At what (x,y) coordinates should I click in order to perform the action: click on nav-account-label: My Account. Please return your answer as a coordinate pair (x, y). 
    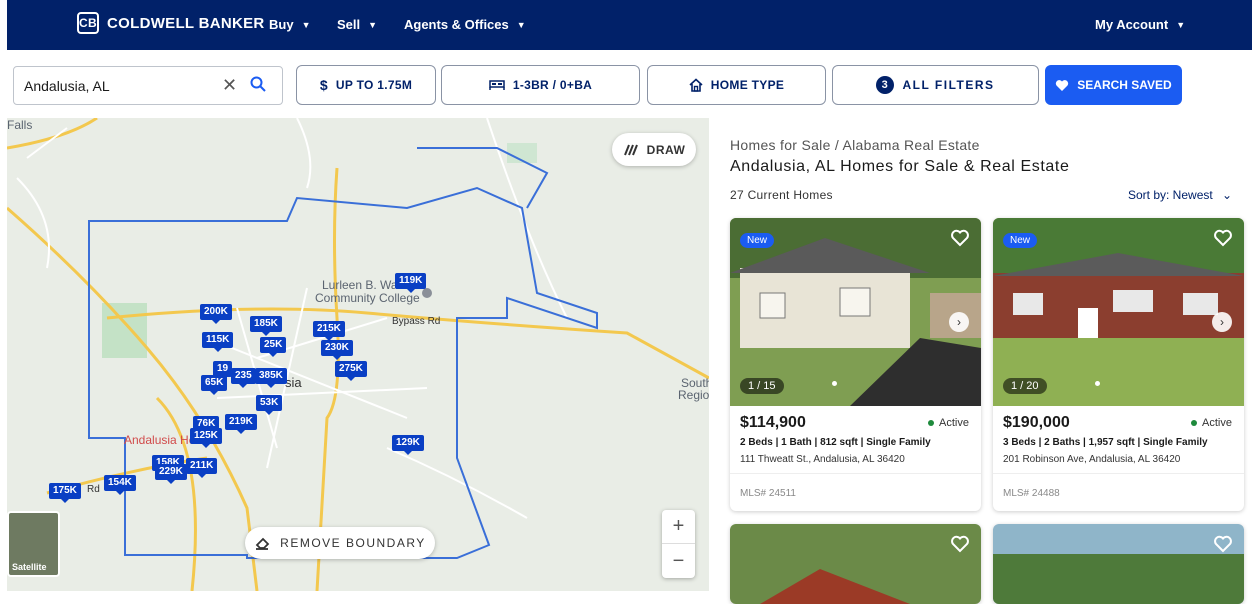
    Looking at the image, I should click on (1132, 24).